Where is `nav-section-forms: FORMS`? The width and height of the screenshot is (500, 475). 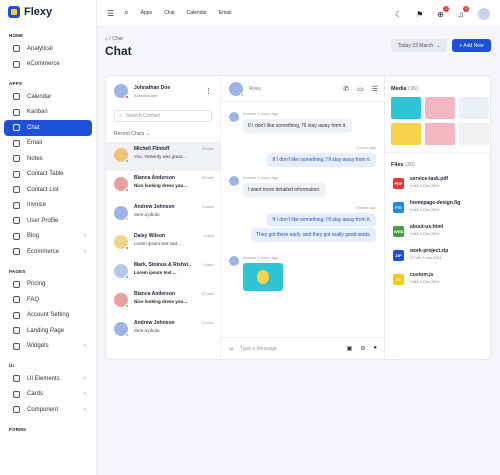
nav-section-forms: FORMS is located at coordinates (18, 429).